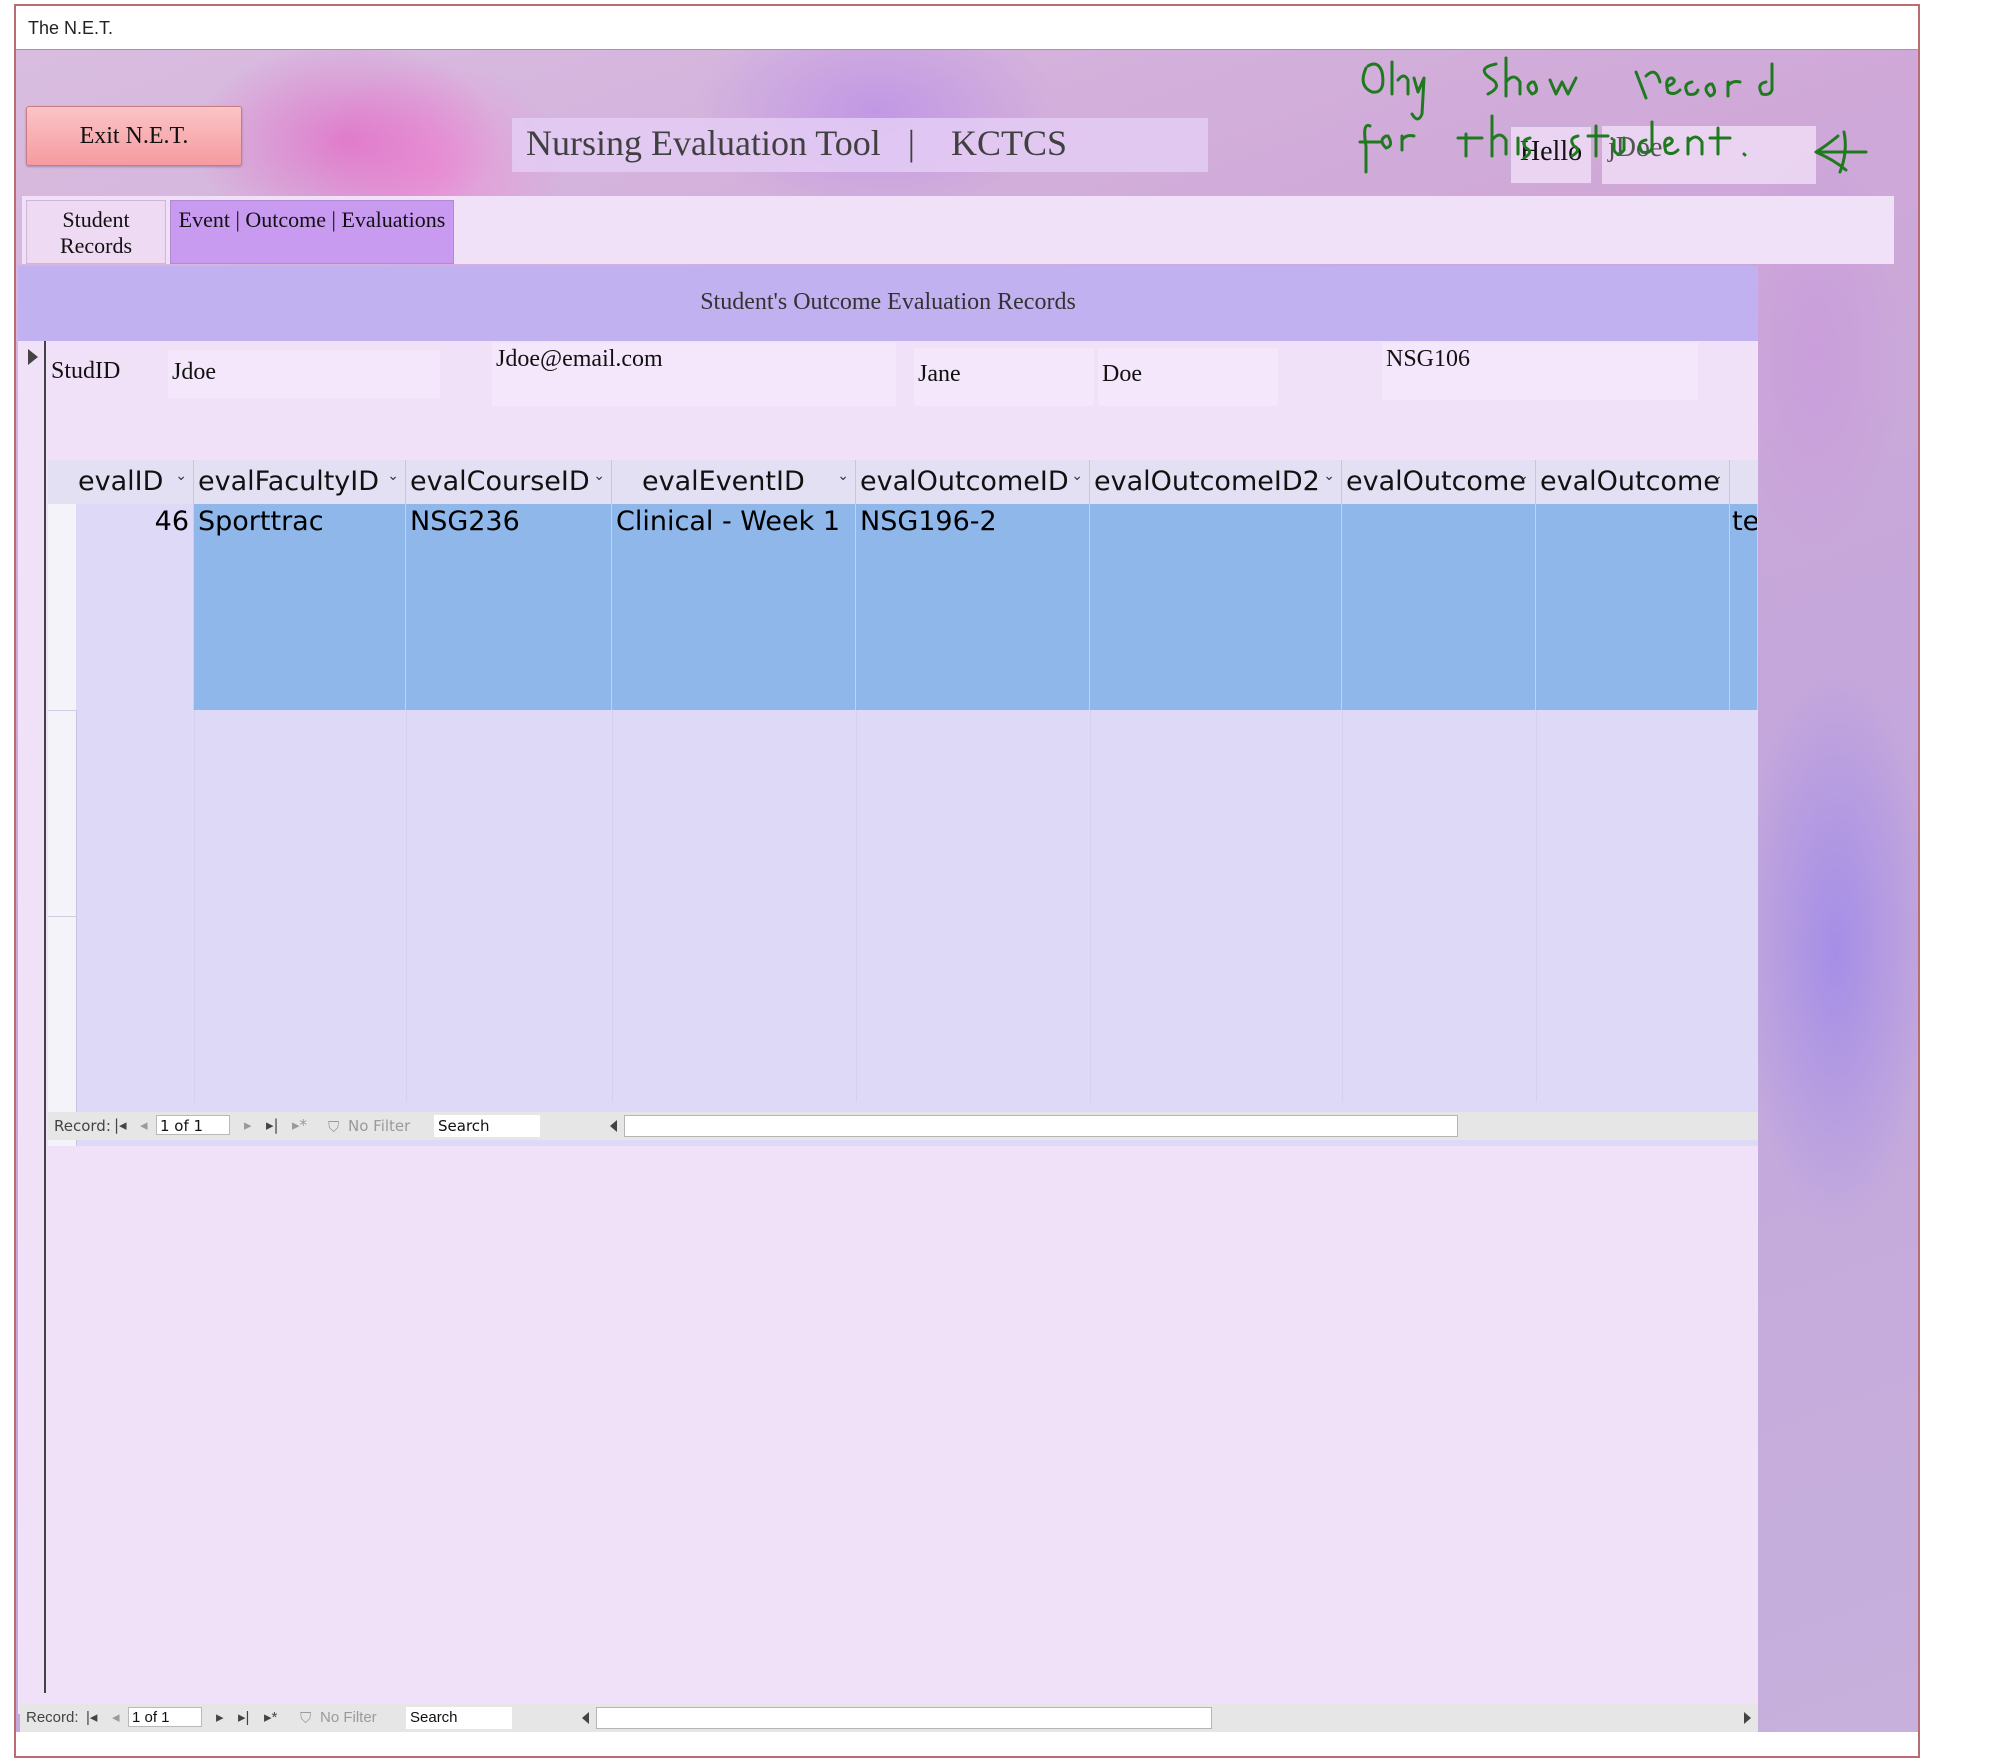 This screenshot has width=2004, height=1763. What do you see at coordinates (62, 825) in the screenshot?
I see `row-selector-column` at bounding box center [62, 825].